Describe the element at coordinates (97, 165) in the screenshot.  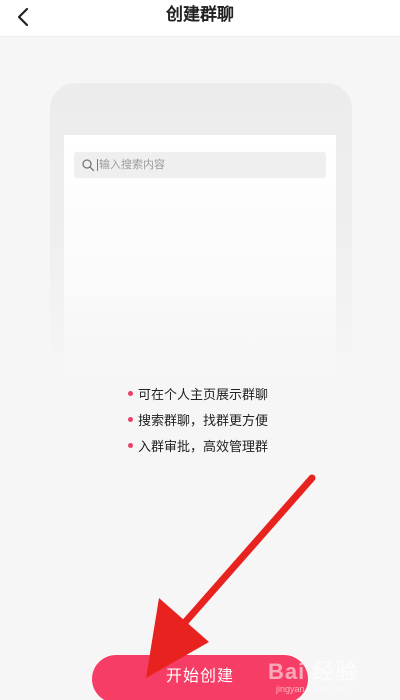
I see `text-caret` at that location.